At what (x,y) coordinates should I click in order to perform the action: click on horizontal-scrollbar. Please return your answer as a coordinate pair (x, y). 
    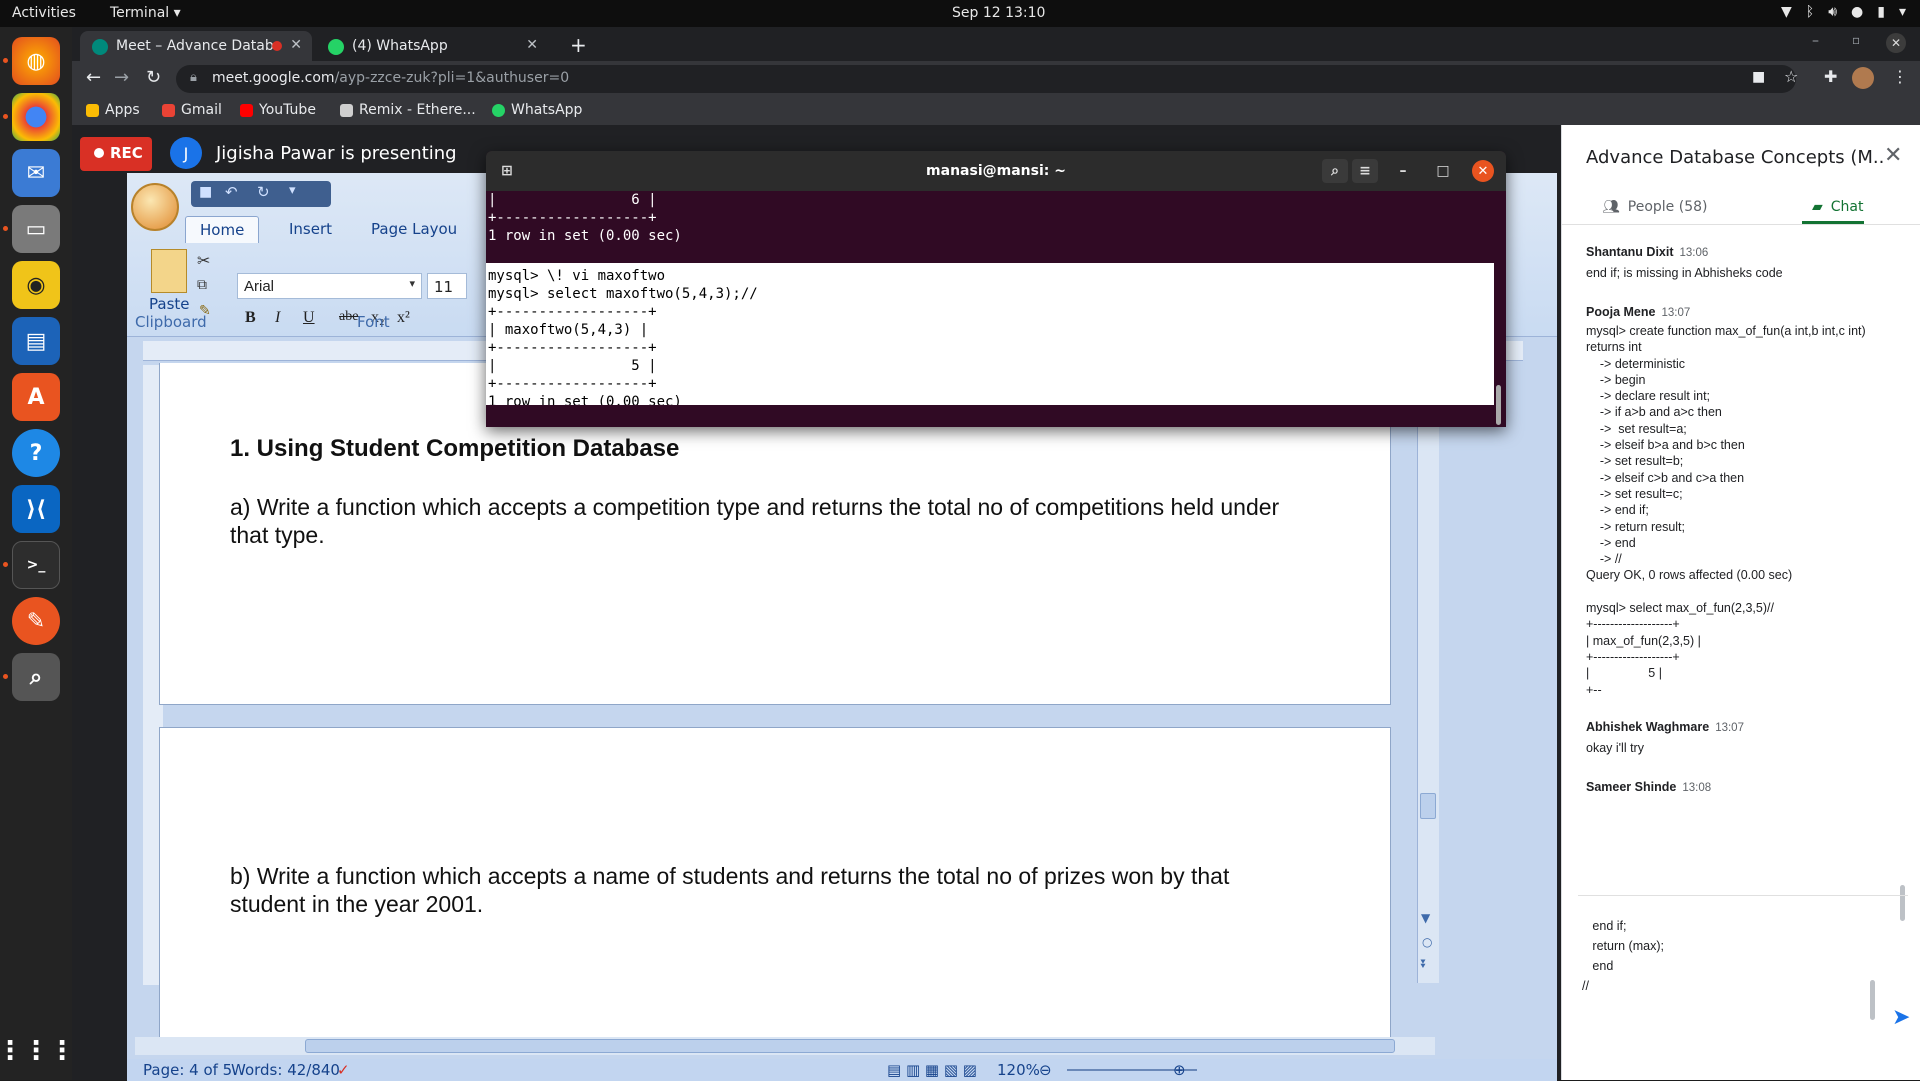
    Looking at the image, I should click on (785, 1046).